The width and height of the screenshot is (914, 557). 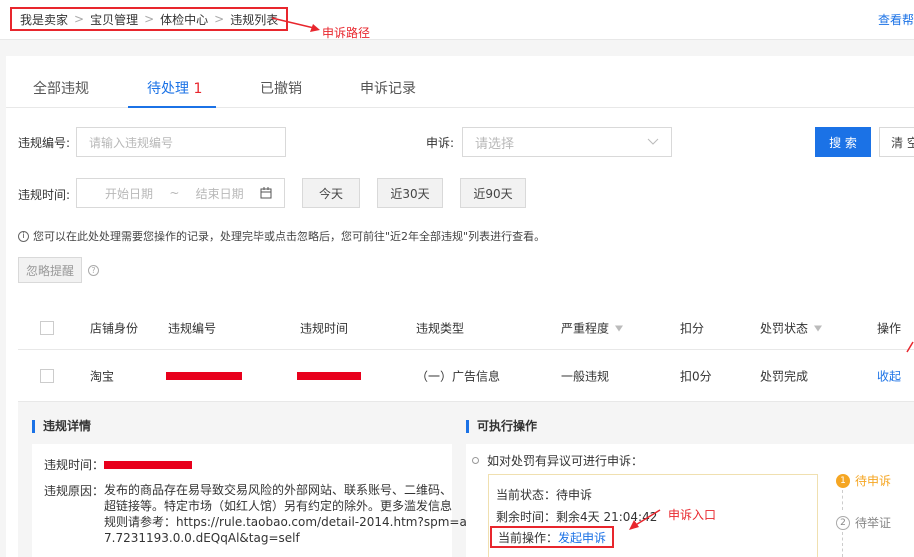 I want to click on cell-severity: 一般违规, so click(x=585, y=376).